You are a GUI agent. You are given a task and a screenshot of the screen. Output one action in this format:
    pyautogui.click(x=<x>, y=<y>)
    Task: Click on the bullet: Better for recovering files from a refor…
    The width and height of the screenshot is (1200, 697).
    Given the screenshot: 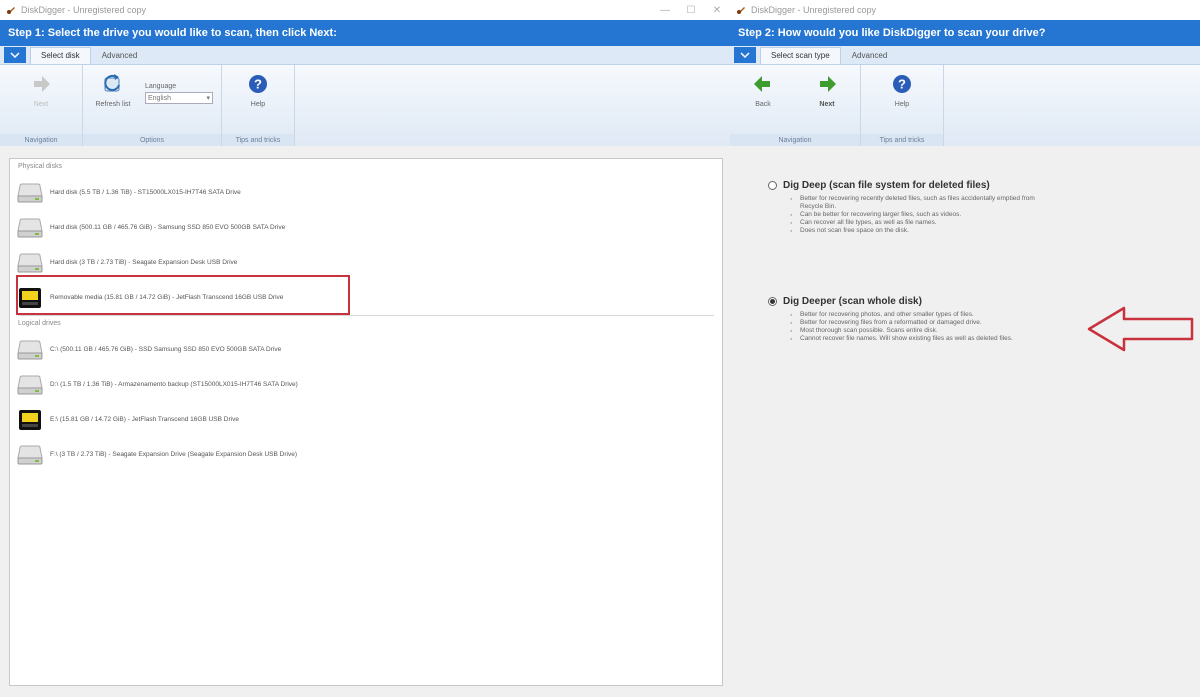 What is the action you would take?
    pyautogui.click(x=901, y=323)
    